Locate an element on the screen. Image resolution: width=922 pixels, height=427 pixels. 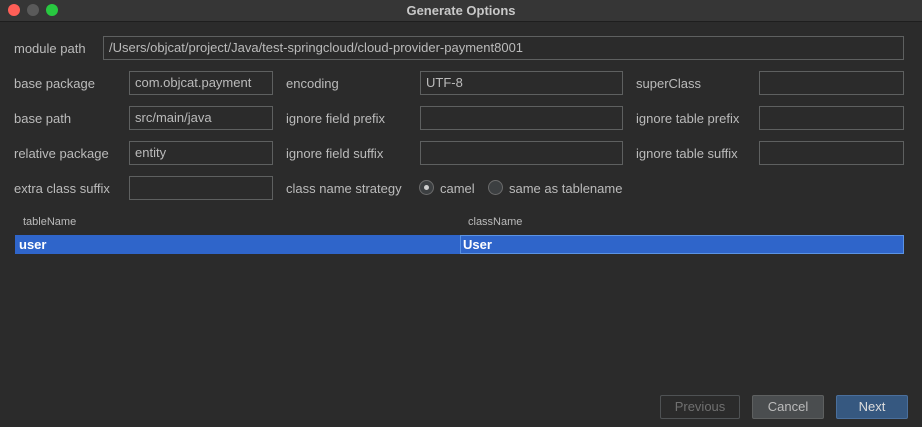
same-as-tablename-radio is located at coordinates (495, 187).